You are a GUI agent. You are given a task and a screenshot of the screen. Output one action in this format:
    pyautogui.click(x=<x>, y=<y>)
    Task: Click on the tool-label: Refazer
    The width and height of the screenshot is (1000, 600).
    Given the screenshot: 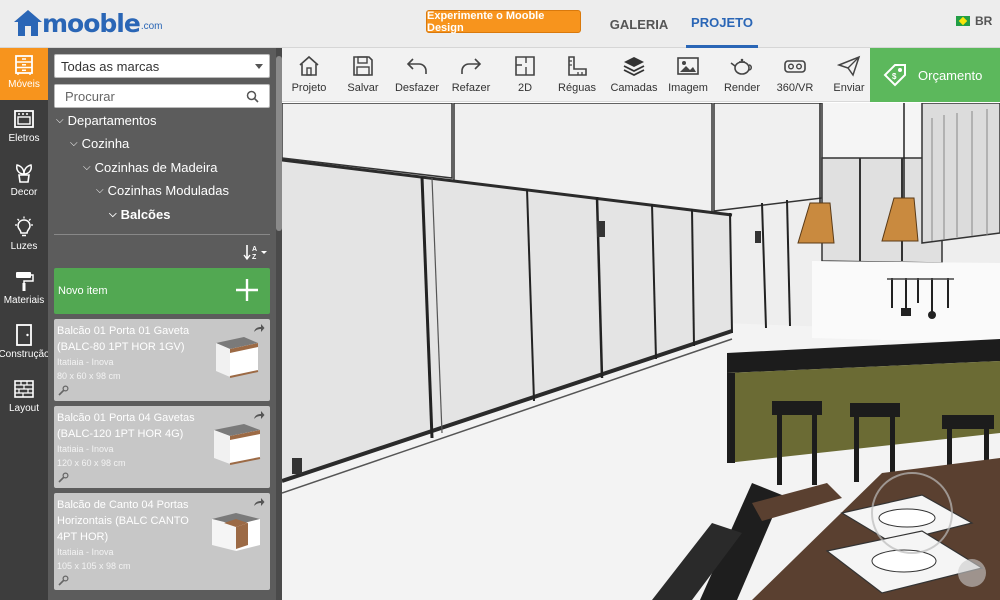 What is the action you would take?
    pyautogui.click(x=471, y=88)
    